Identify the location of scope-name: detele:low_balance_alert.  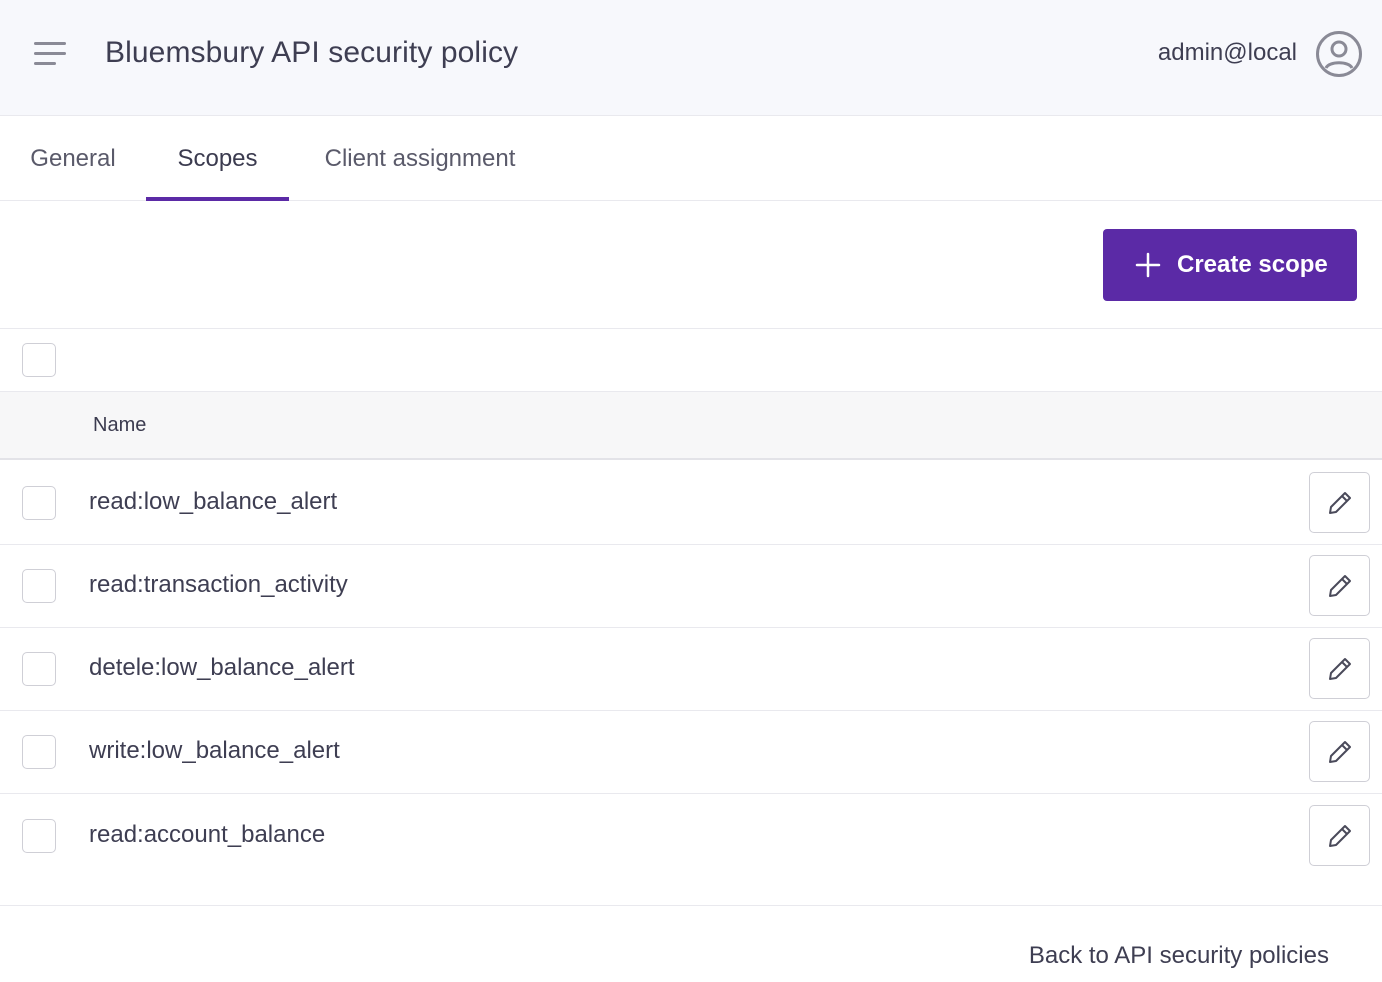
(222, 667).